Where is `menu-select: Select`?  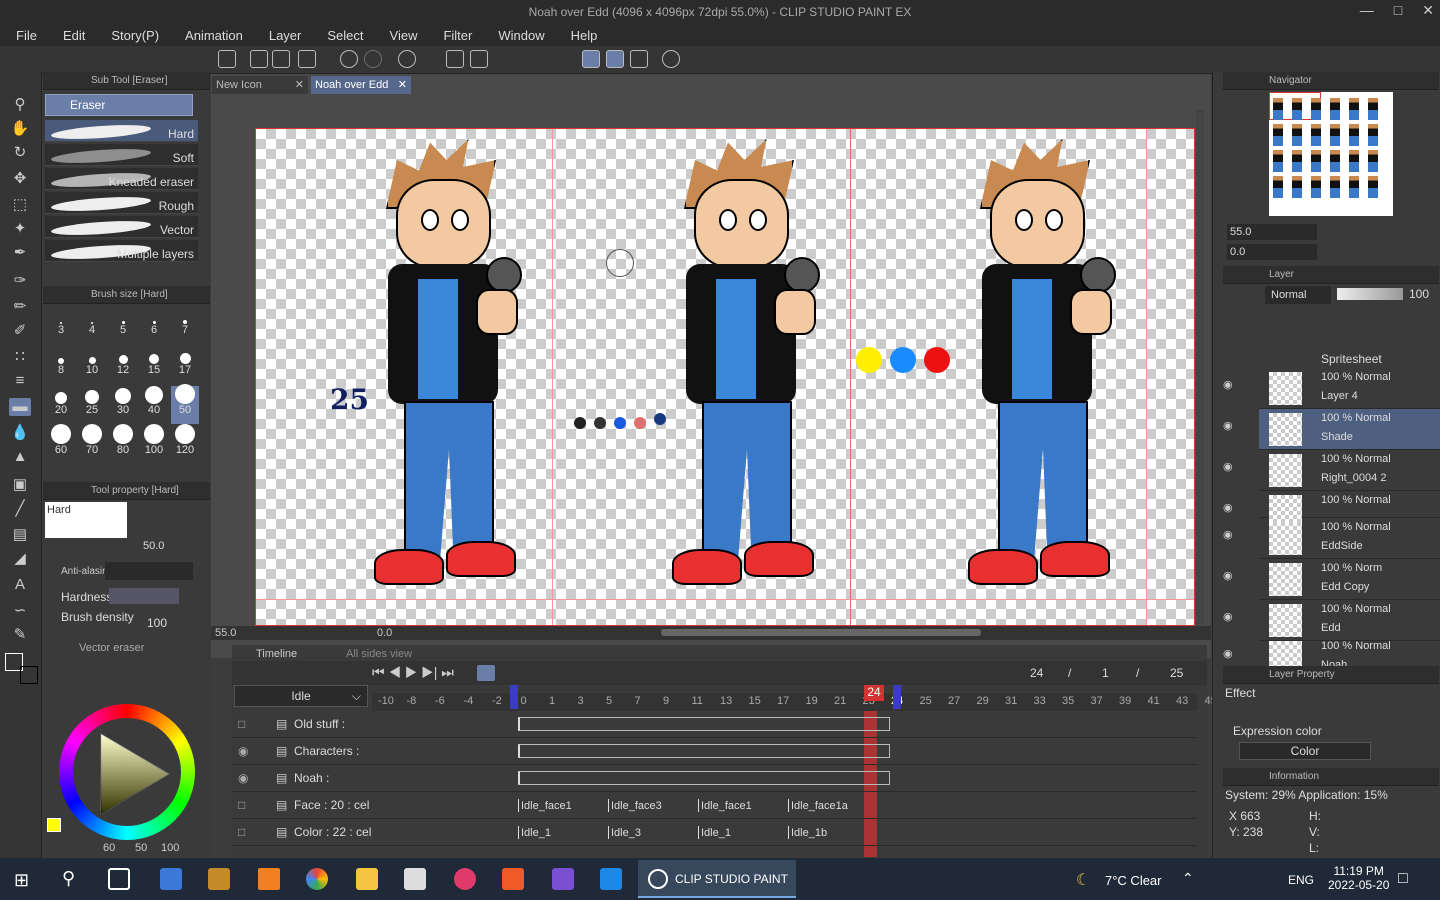
menu-select: Select is located at coordinates (342, 35).